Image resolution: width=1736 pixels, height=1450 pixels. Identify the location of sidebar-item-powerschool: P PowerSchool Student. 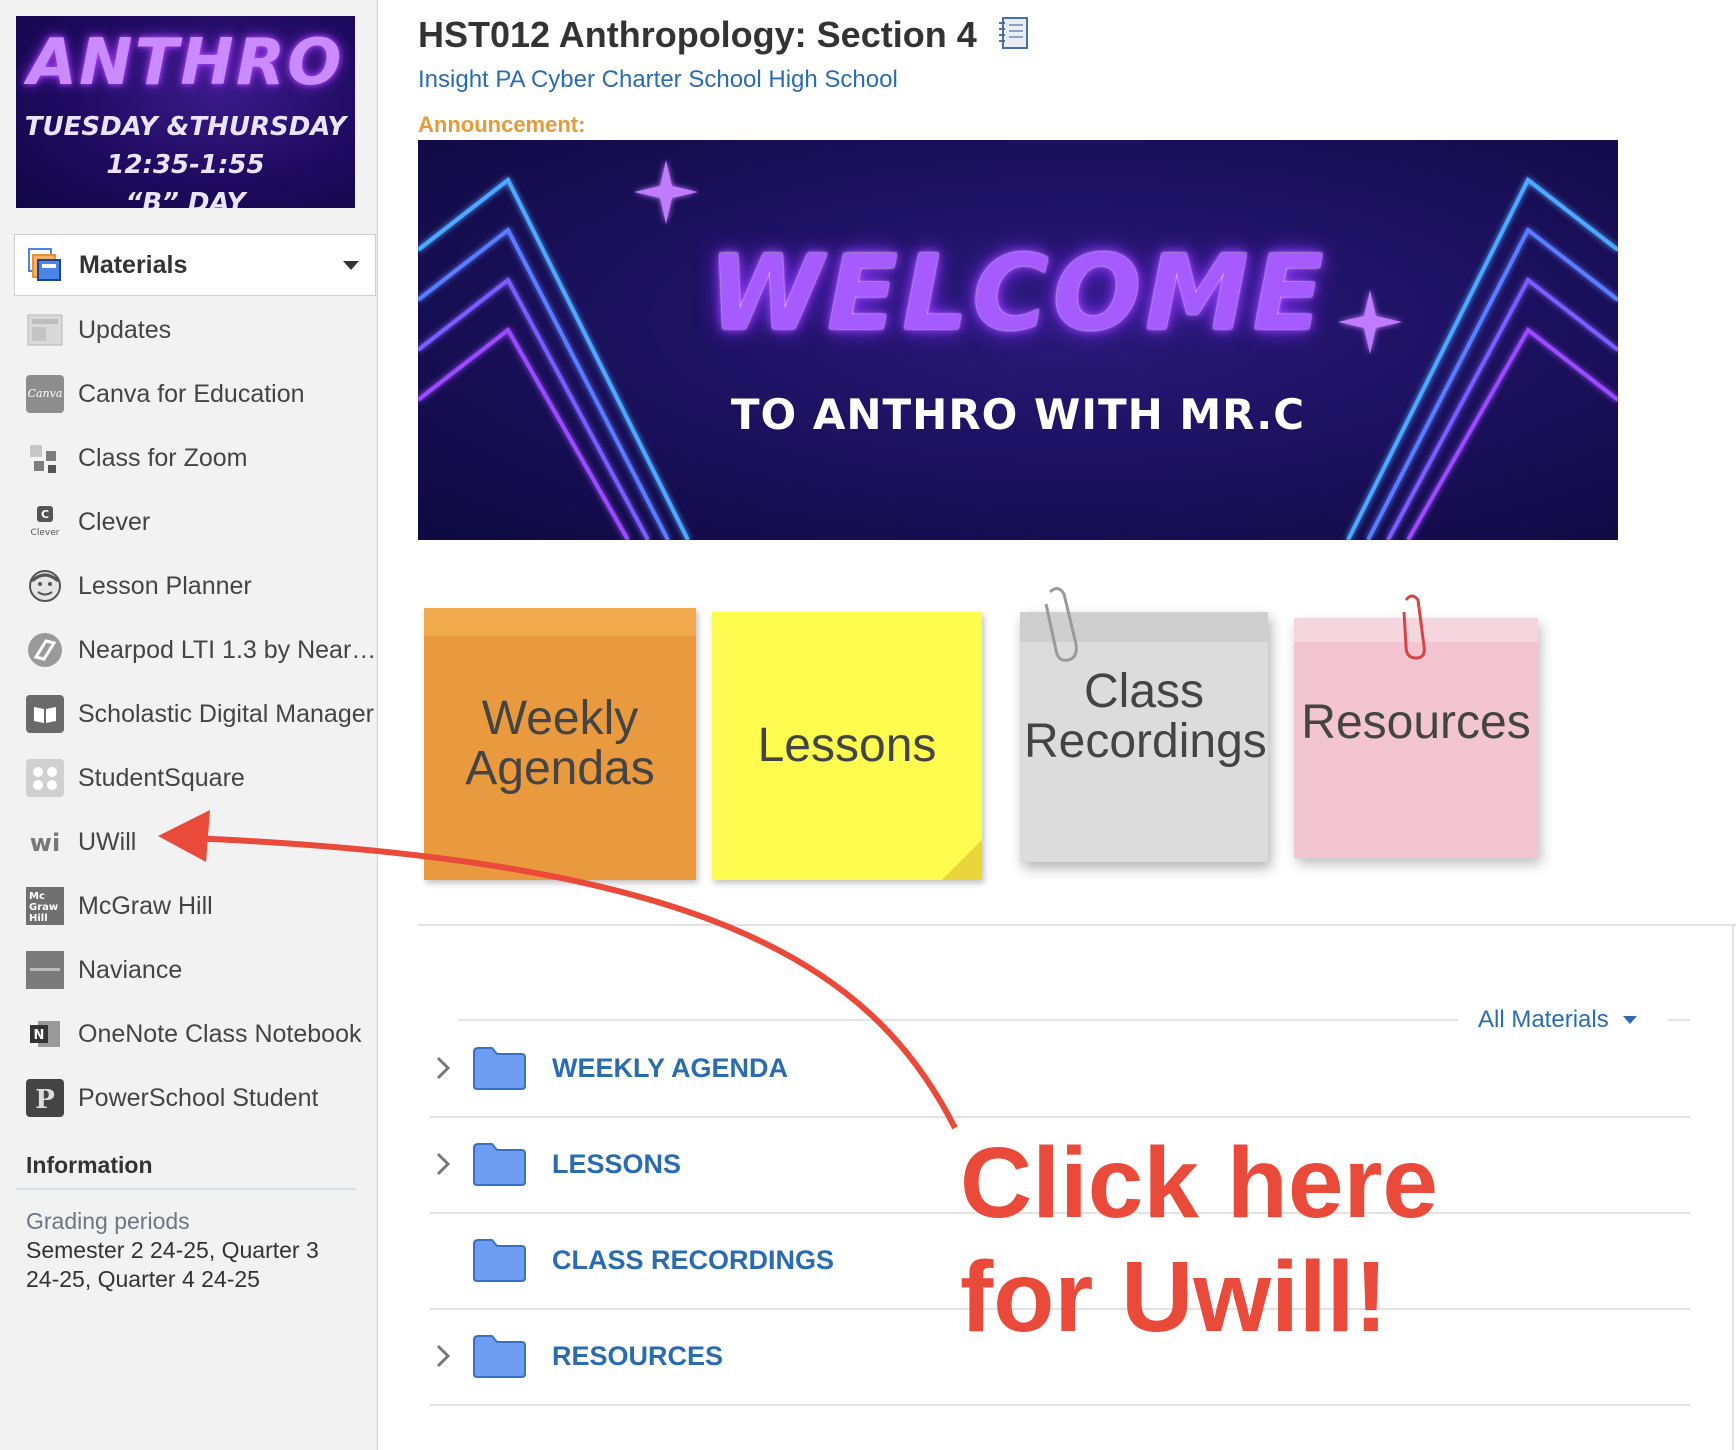
(188, 1098).